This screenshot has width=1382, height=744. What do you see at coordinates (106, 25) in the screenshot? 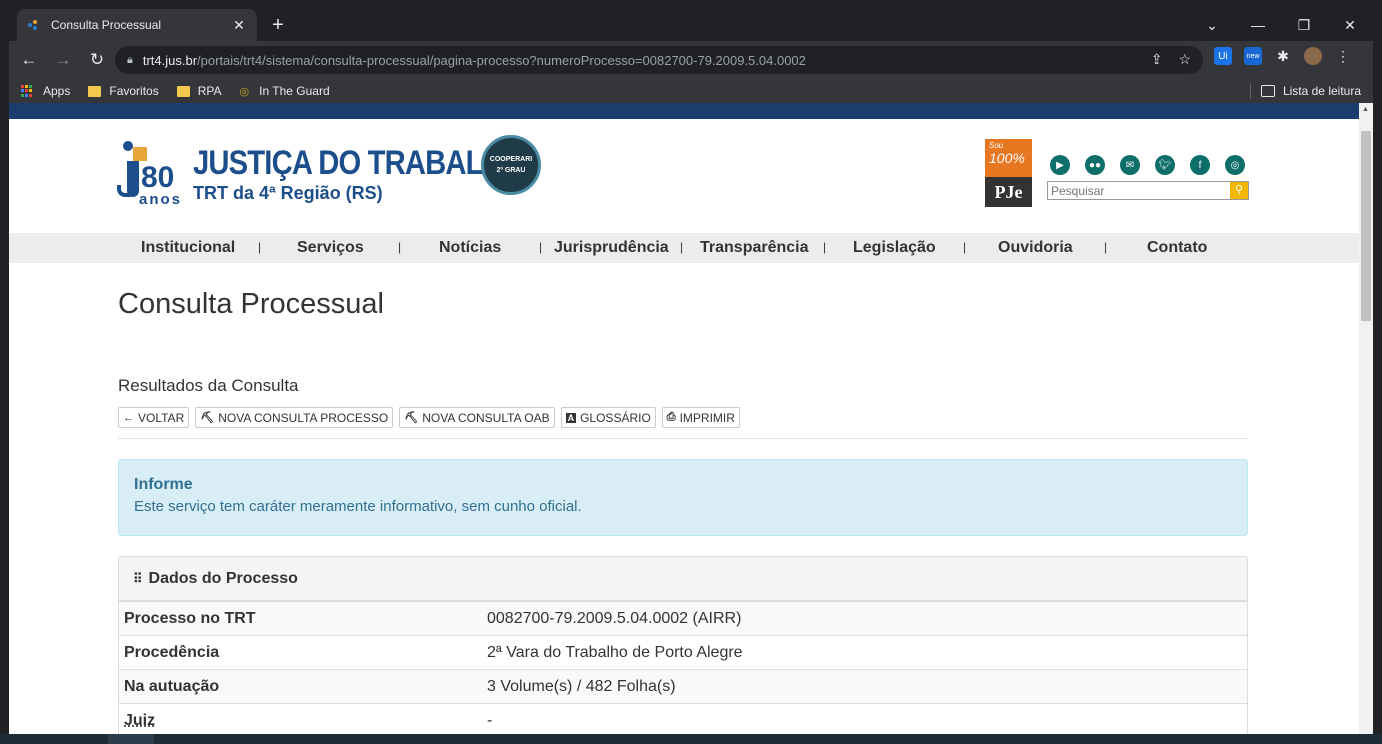
I see `tab-title: Consulta Processual` at bounding box center [106, 25].